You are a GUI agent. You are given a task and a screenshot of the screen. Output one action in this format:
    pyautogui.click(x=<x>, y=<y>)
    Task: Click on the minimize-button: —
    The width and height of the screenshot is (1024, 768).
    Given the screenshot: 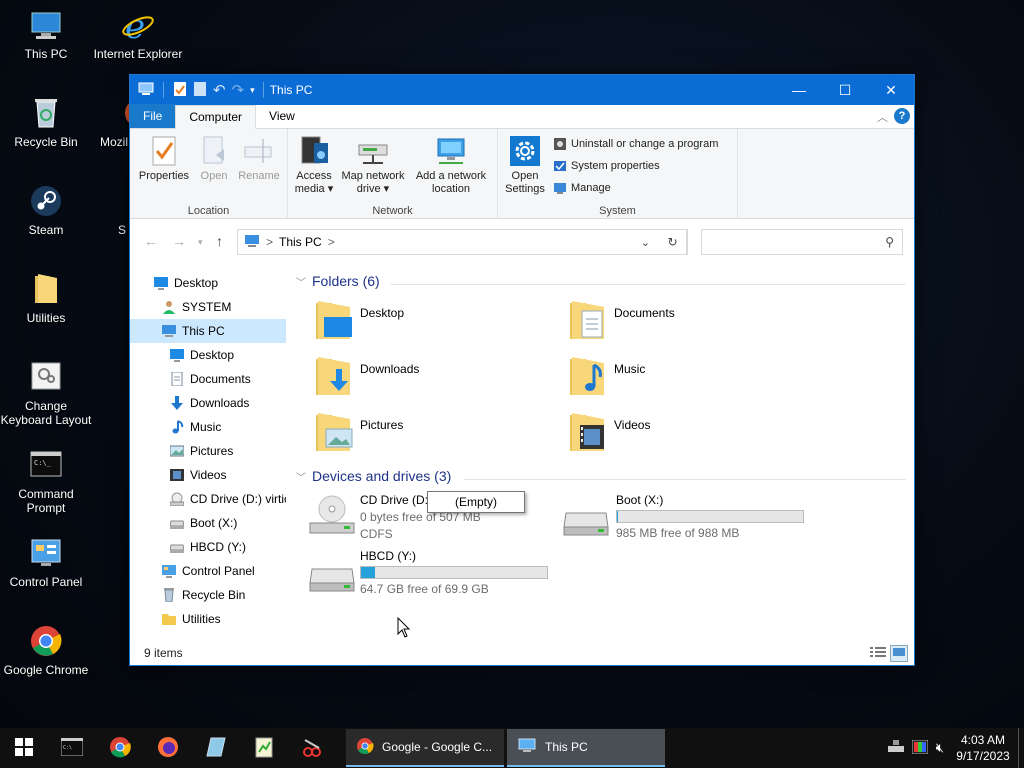 What is the action you would take?
    pyautogui.click(x=799, y=90)
    